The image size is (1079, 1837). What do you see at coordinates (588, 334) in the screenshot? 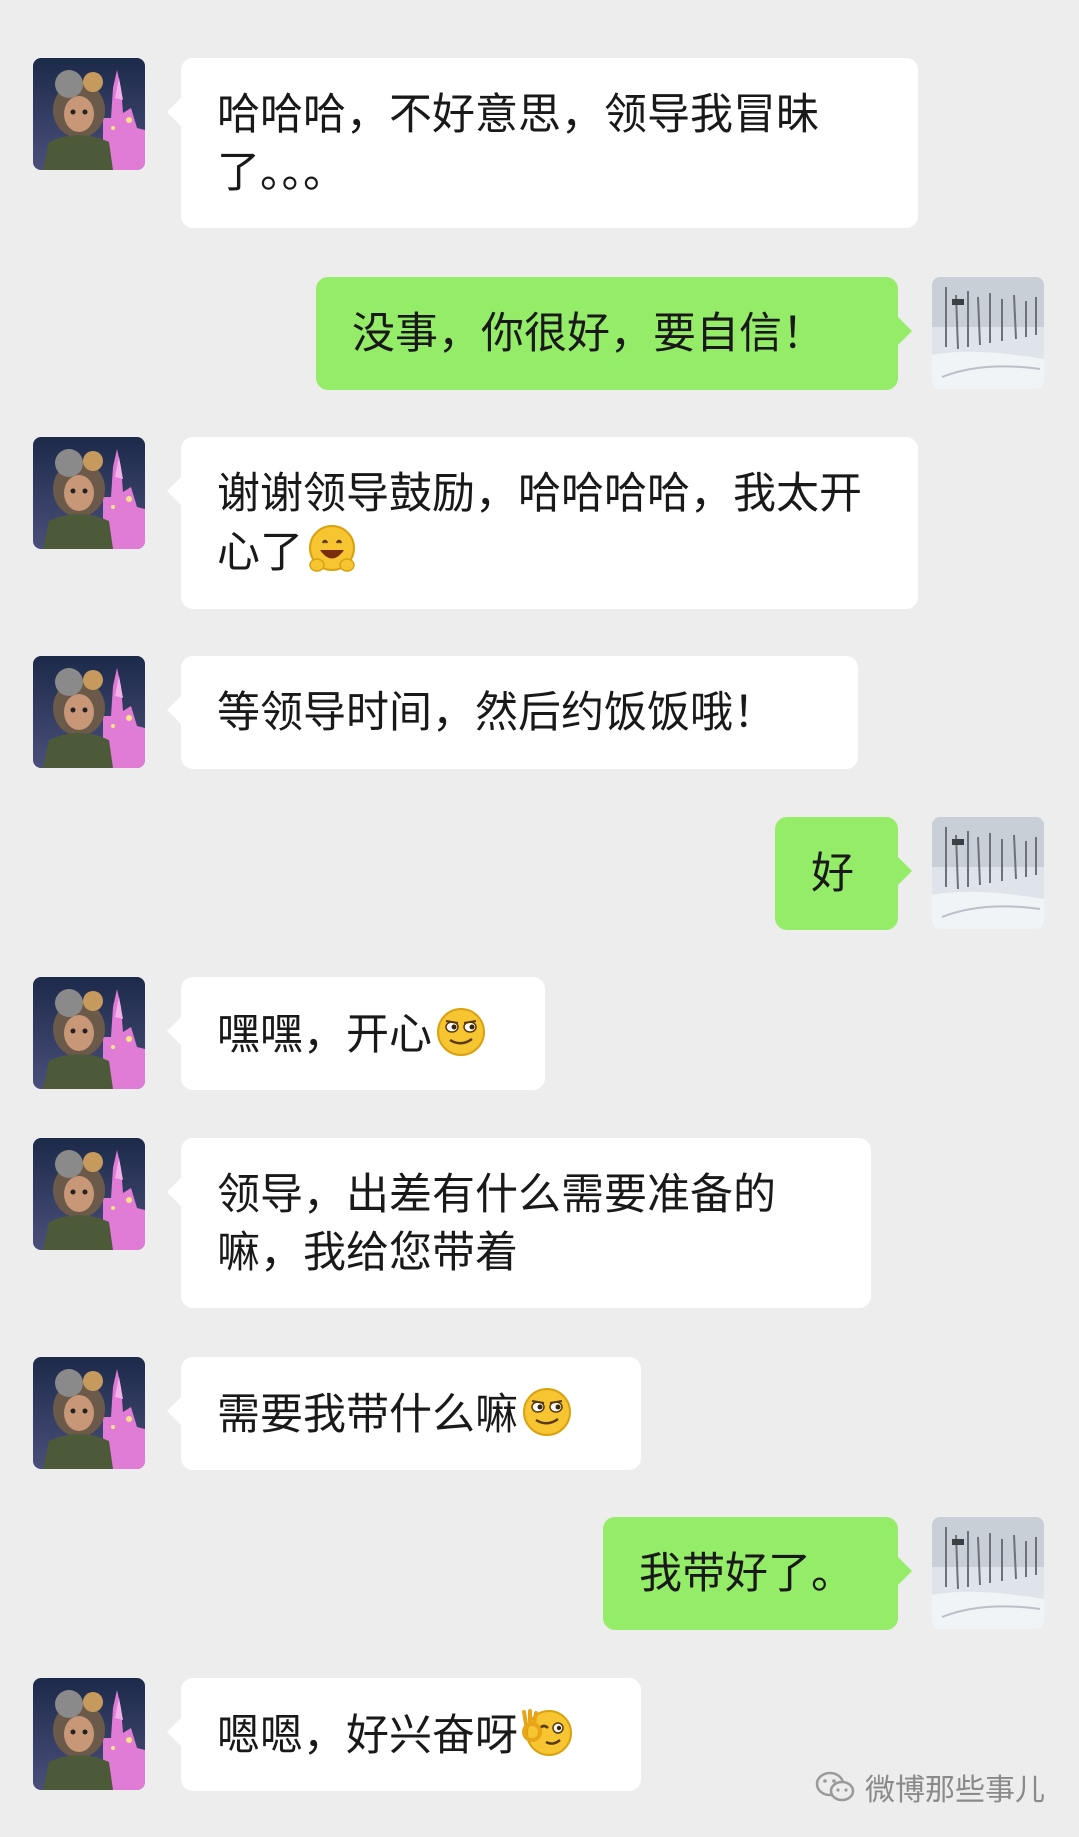
I see `message-text: 没事，你很好，要自信！` at bounding box center [588, 334].